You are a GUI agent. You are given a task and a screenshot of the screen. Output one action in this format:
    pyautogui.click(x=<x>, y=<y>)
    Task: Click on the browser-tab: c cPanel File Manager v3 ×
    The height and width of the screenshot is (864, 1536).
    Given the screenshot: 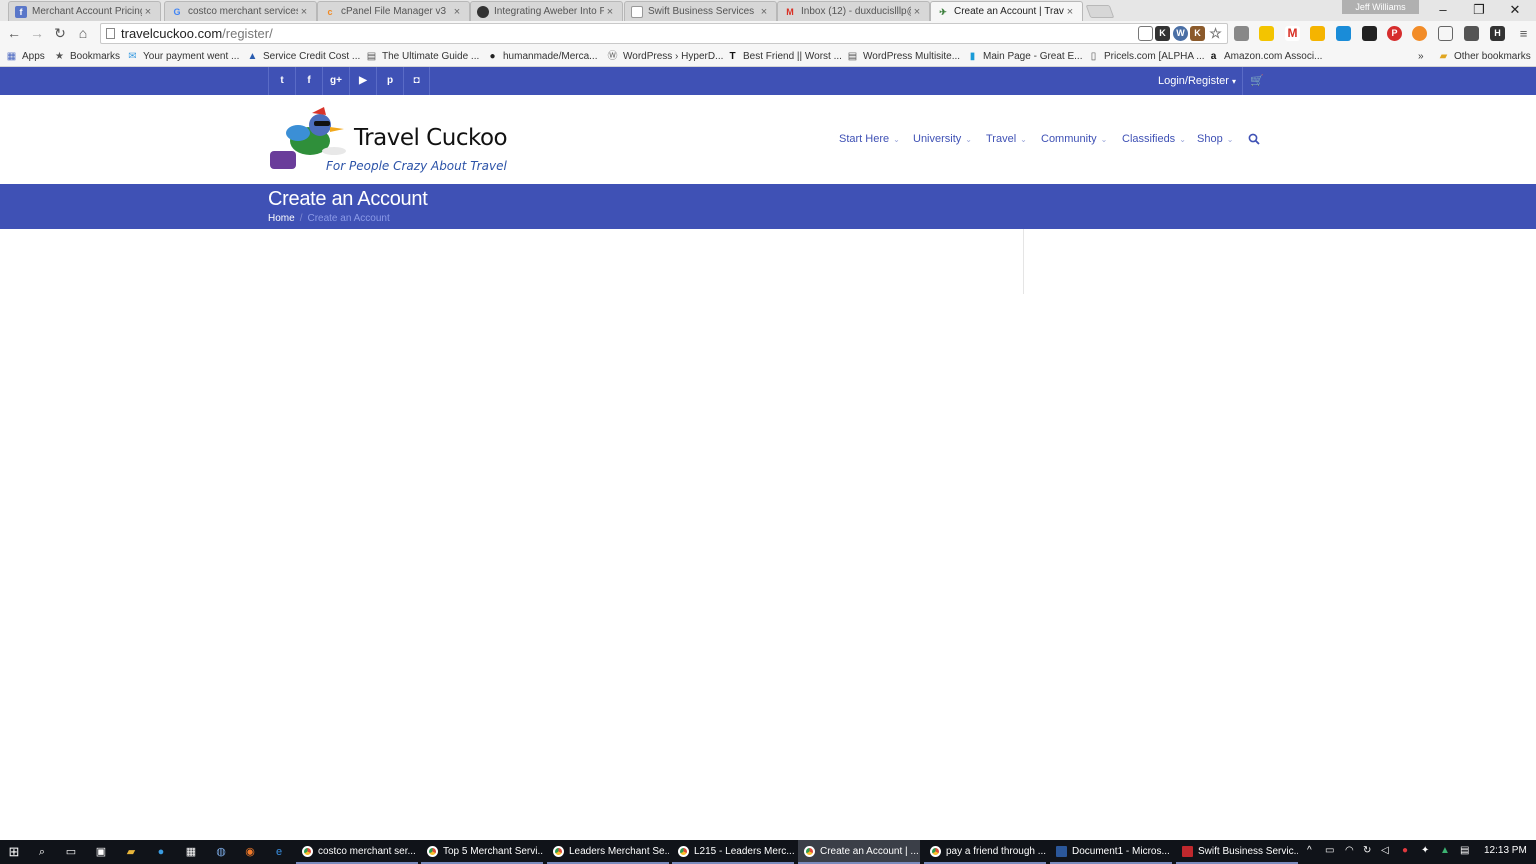 What is the action you would take?
    pyautogui.click(x=393, y=11)
    